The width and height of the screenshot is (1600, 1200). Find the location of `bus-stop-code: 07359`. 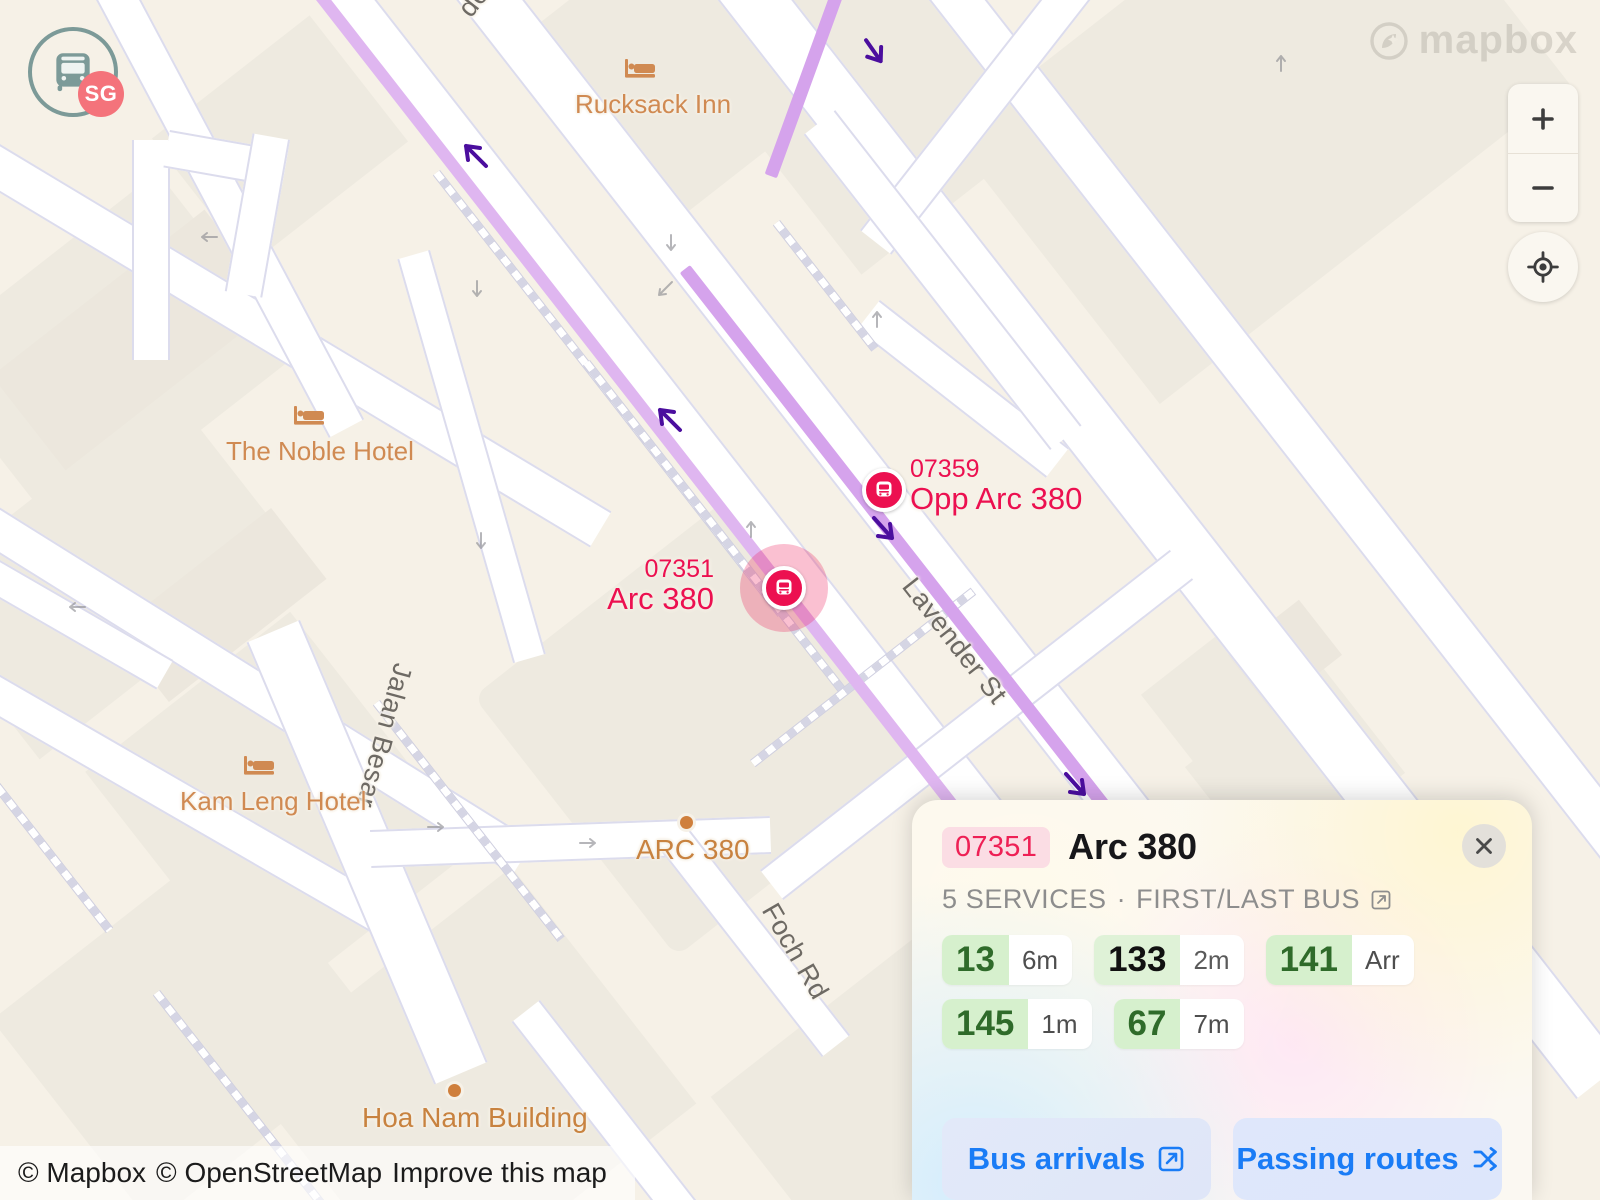

bus-stop-code: 07359 is located at coordinates (945, 469).